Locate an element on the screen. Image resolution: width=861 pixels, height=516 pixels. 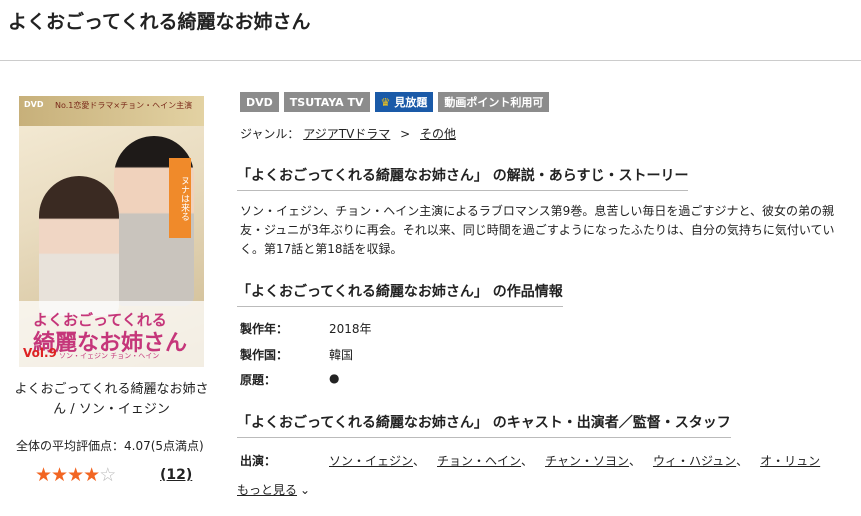
cast-link: ウィ・ハジュン is located at coordinates (694, 460).